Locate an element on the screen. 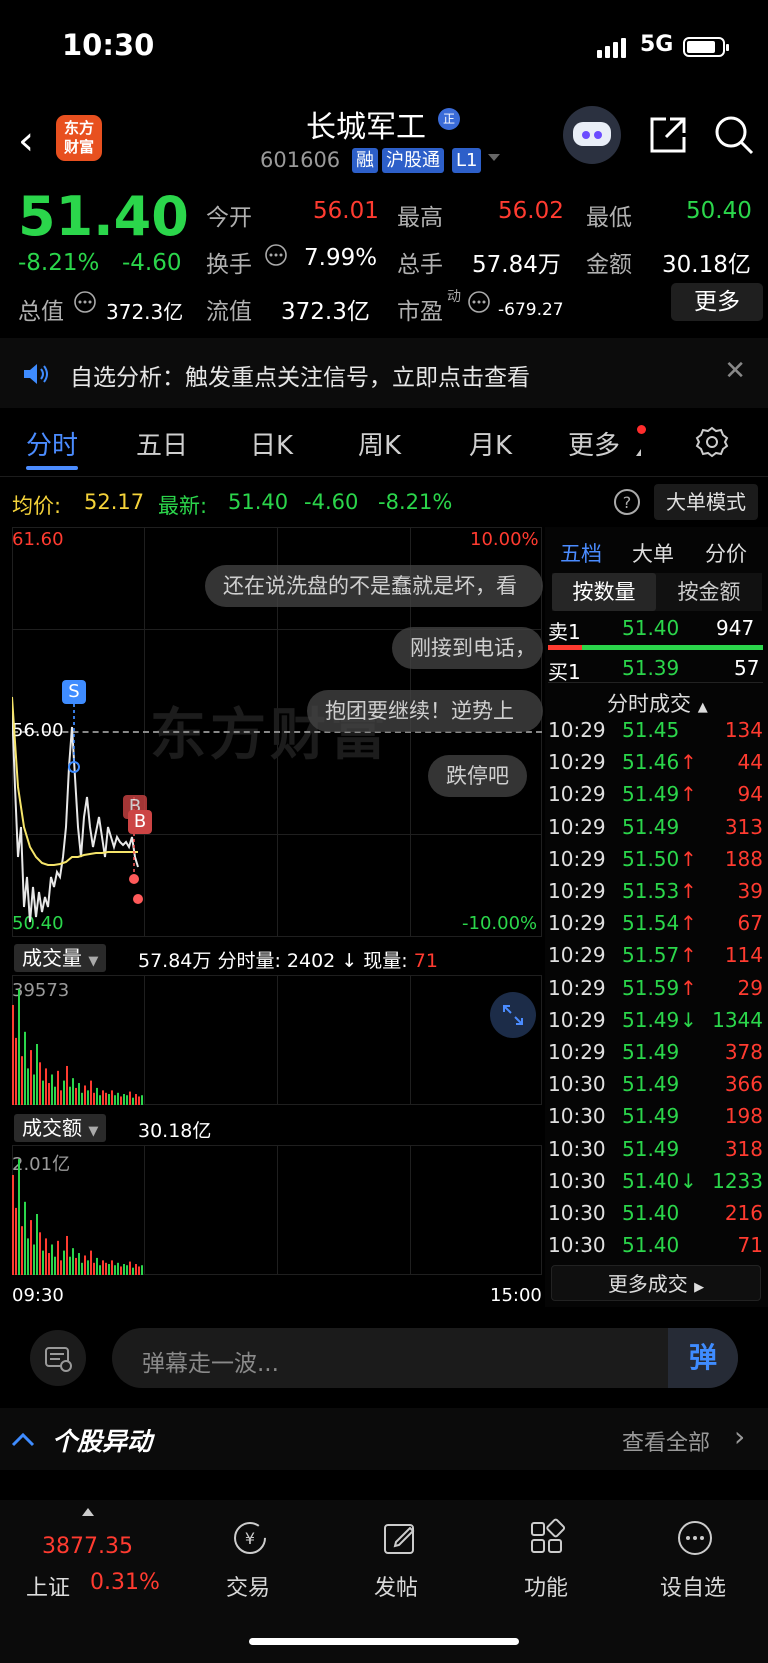 The height and width of the screenshot is (1663, 768). tab-big-orders: 大单 is located at coordinates (653, 553).